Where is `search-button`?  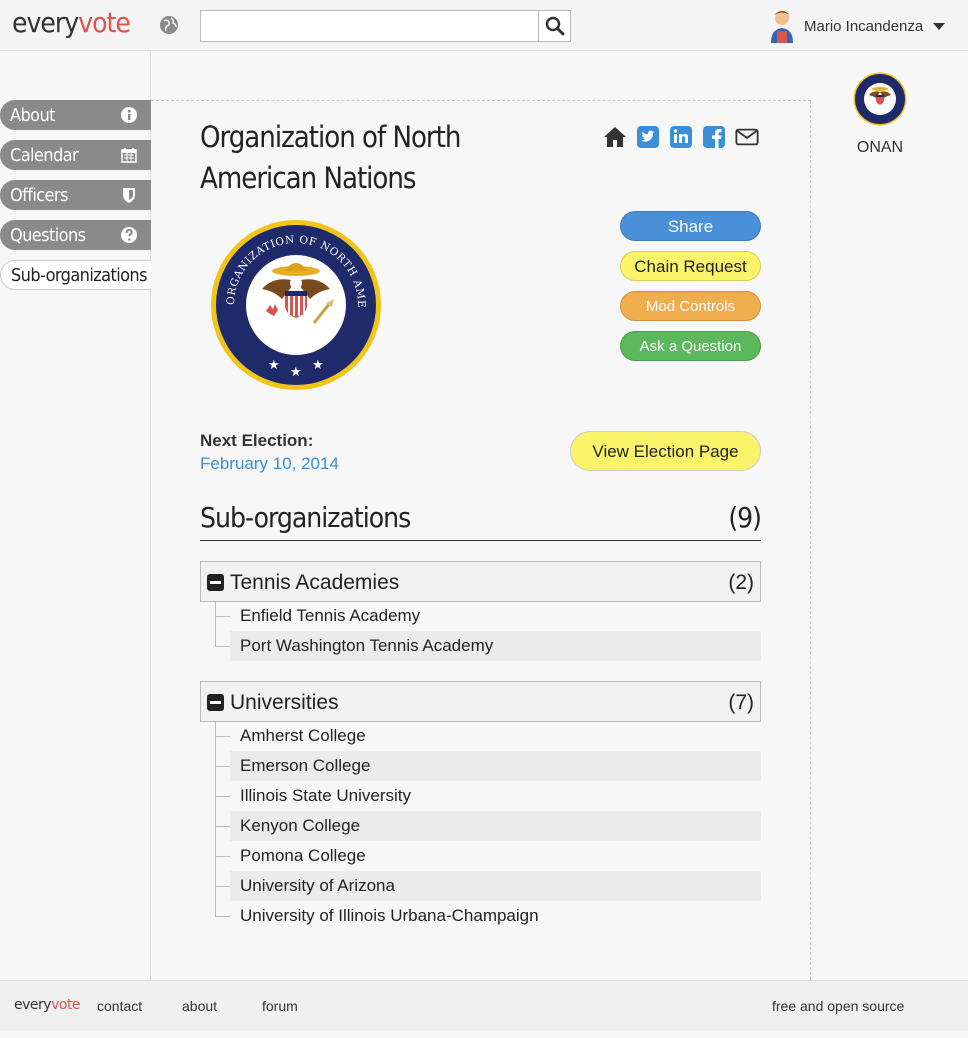 search-button is located at coordinates (554, 26).